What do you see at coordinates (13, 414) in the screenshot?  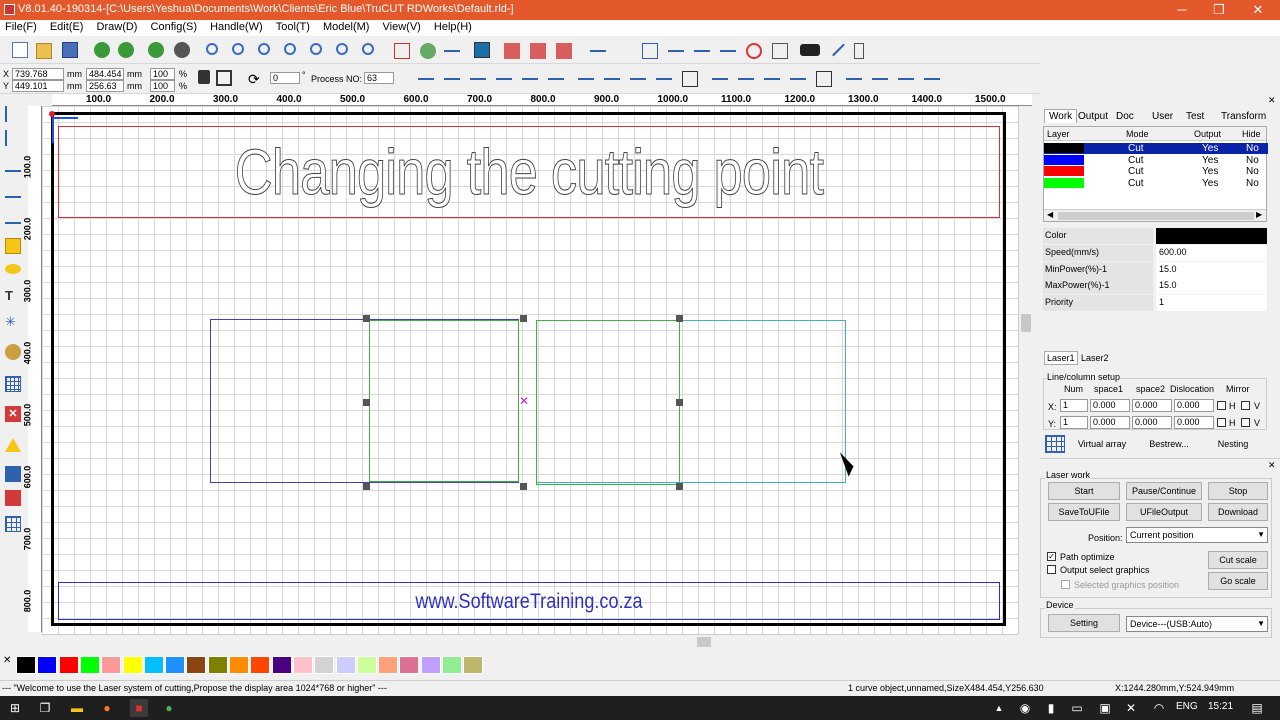 I see `delete-icon: ✕` at bounding box center [13, 414].